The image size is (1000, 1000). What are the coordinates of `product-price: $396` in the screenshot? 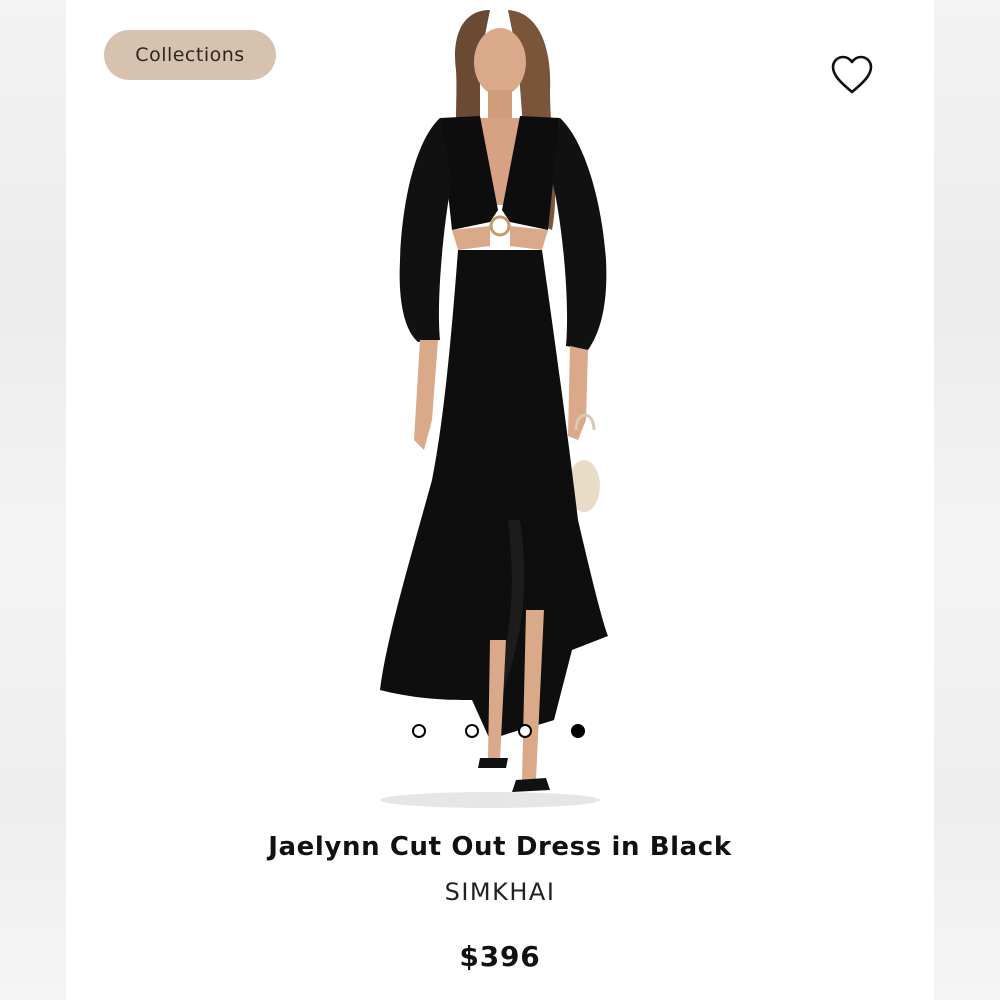 It's located at (500, 956).